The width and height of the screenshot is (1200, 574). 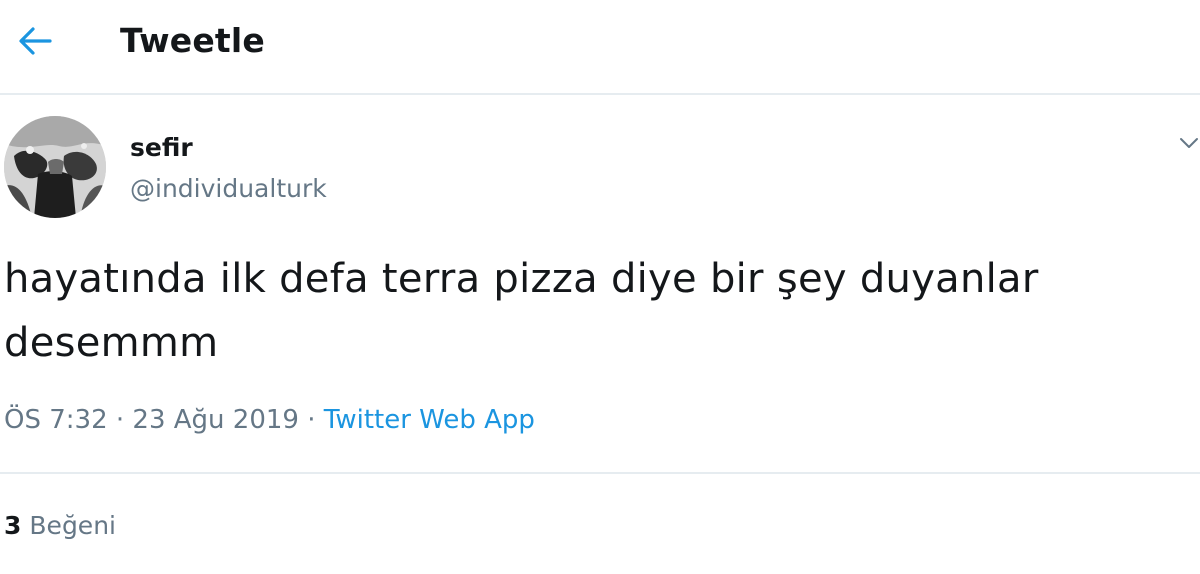 I want to click on page-title: Tweetle, so click(x=193, y=40).